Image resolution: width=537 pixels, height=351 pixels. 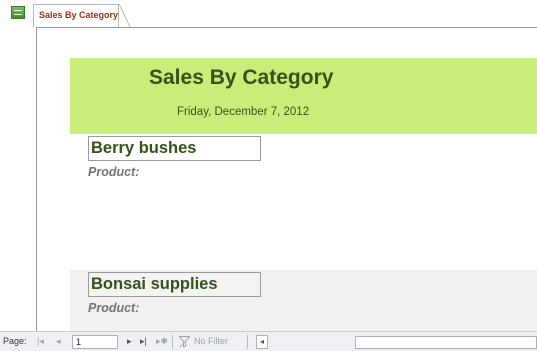 I want to click on category-name: Berry bushes, so click(x=144, y=148).